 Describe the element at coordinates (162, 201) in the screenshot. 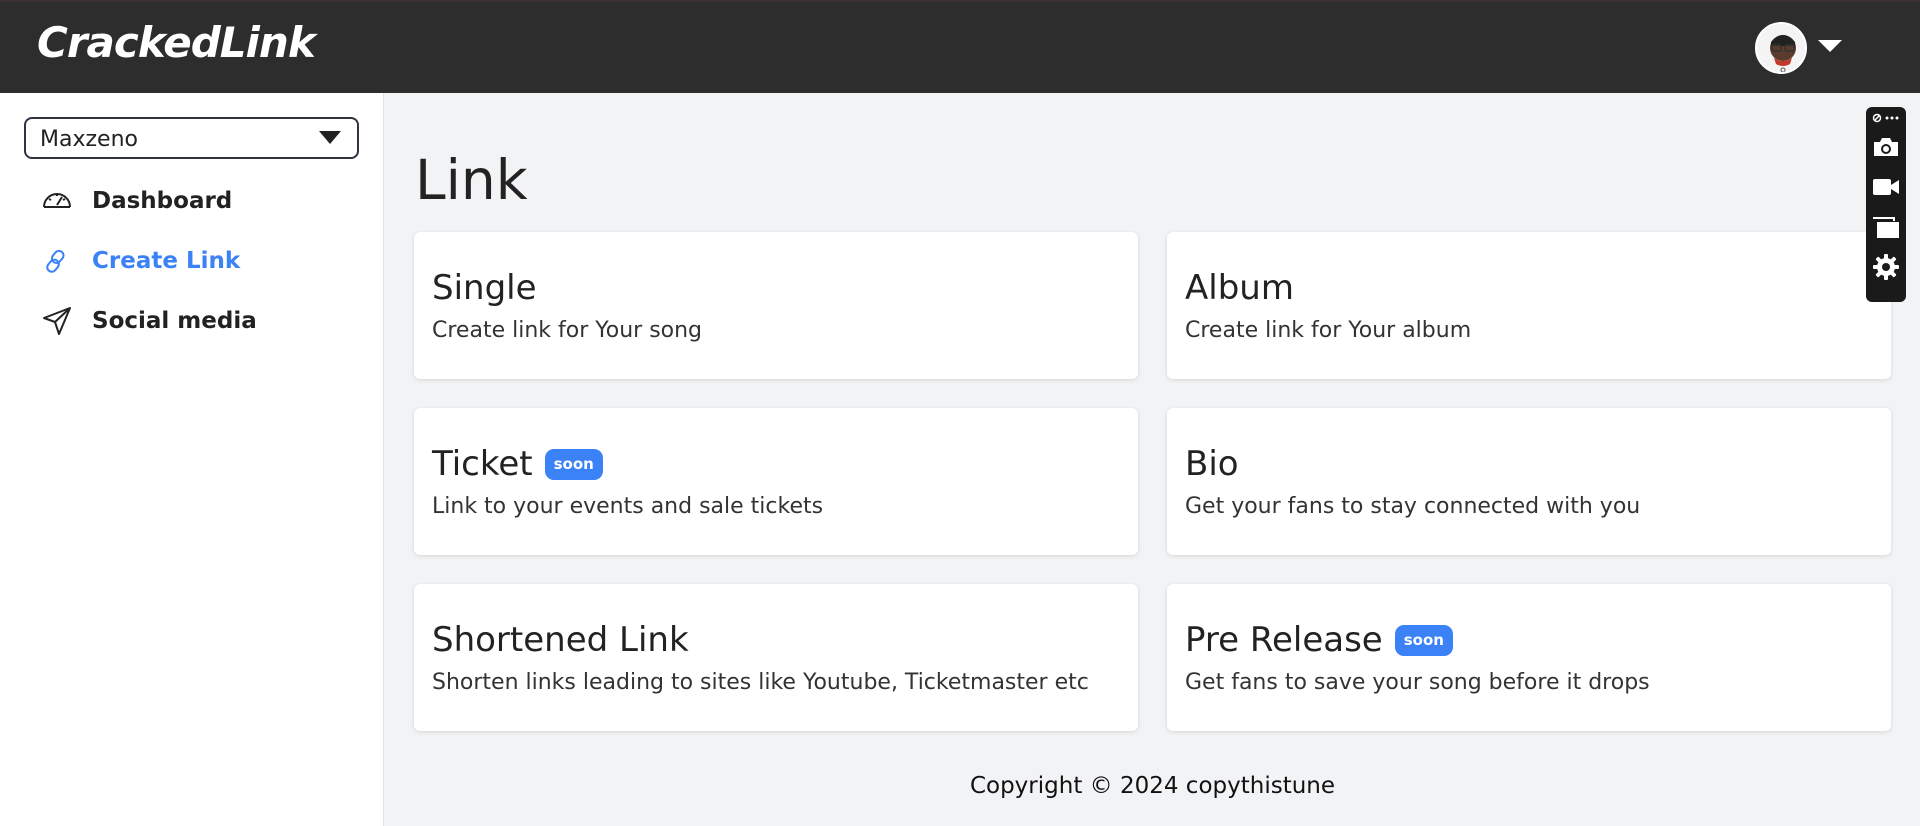

I see `sidebar-item-label: Dashboard` at that location.